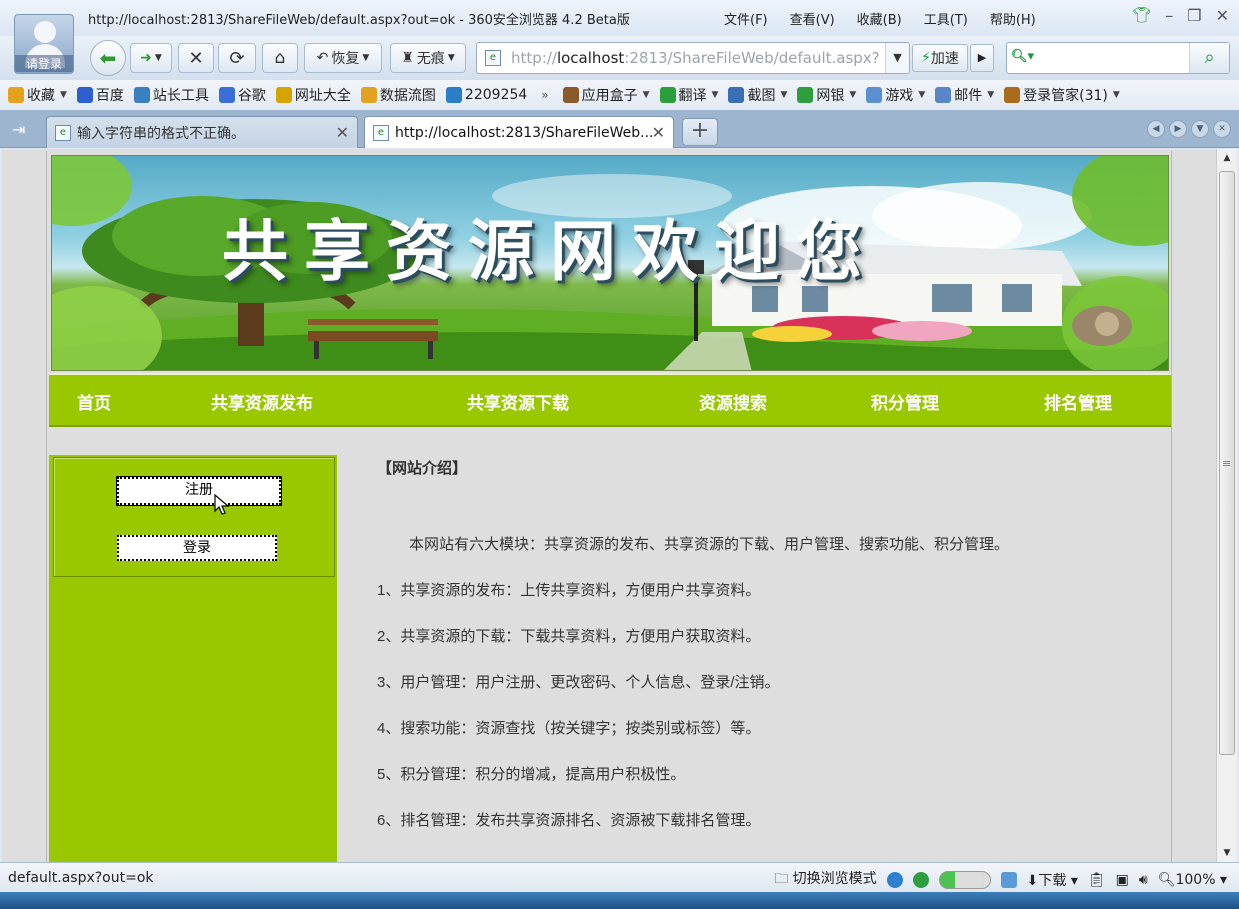 Image resolution: width=1239 pixels, height=909 pixels. I want to click on sidebar-toggle-icon: ⇥, so click(18, 129).